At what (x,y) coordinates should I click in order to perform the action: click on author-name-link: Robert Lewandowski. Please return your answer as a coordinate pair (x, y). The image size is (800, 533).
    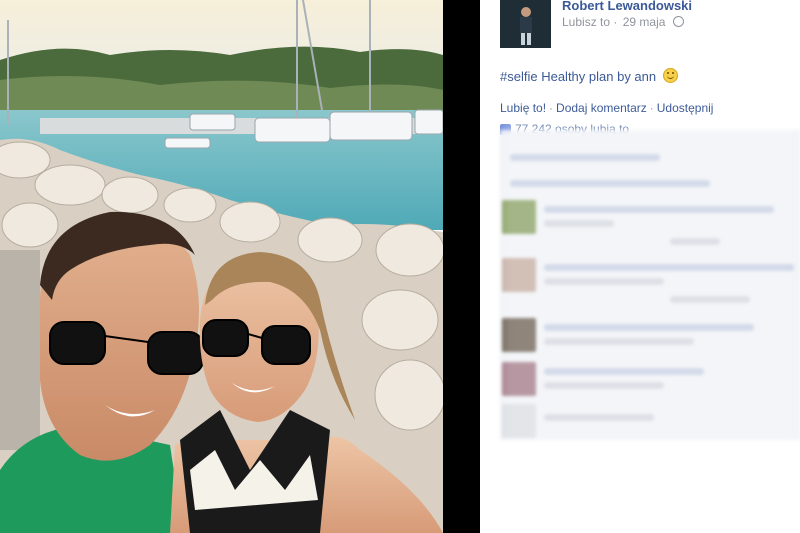
    Looking at the image, I should click on (627, 6).